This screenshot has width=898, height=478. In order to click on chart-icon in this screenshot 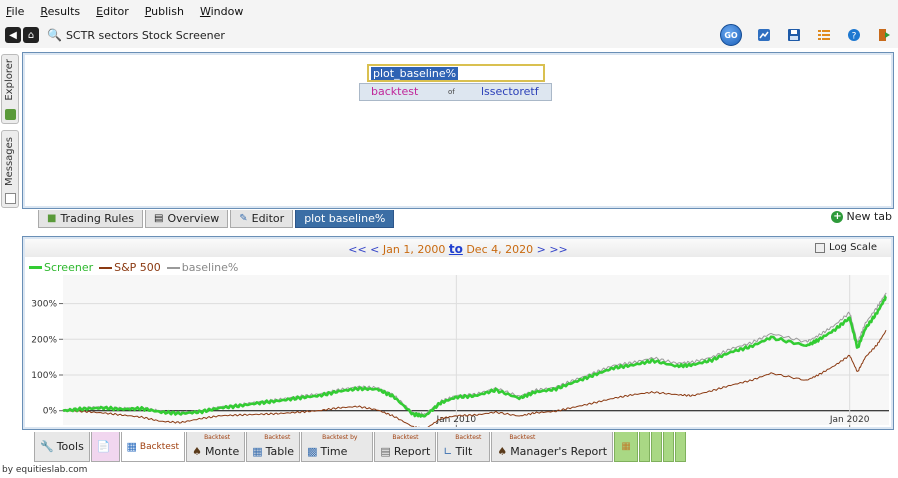, I will do `click(764, 35)`.